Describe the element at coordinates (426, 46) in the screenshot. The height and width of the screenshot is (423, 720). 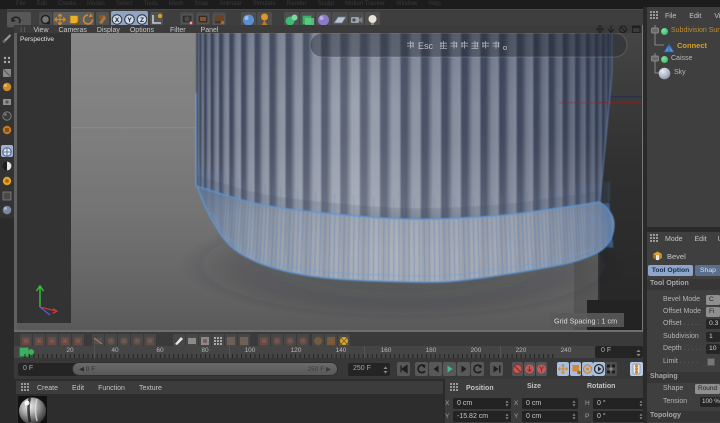
I see `svg-text: Esc` at that location.